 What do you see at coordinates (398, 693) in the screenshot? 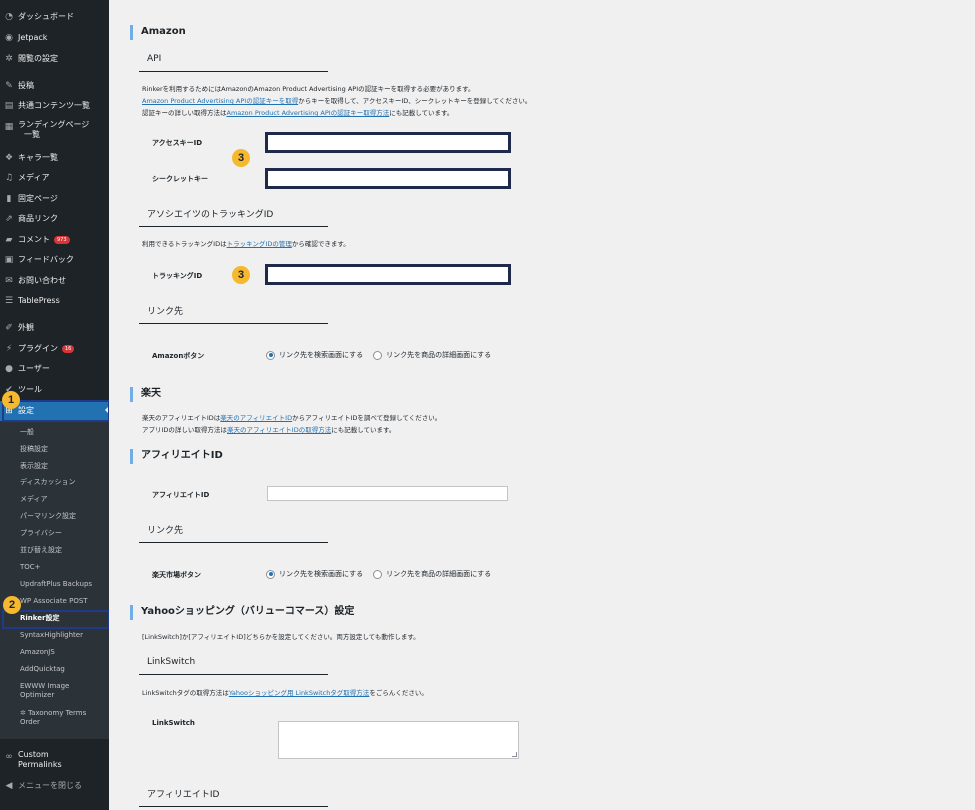
I see `linkswitch-desc-post: をごらんください。` at bounding box center [398, 693].